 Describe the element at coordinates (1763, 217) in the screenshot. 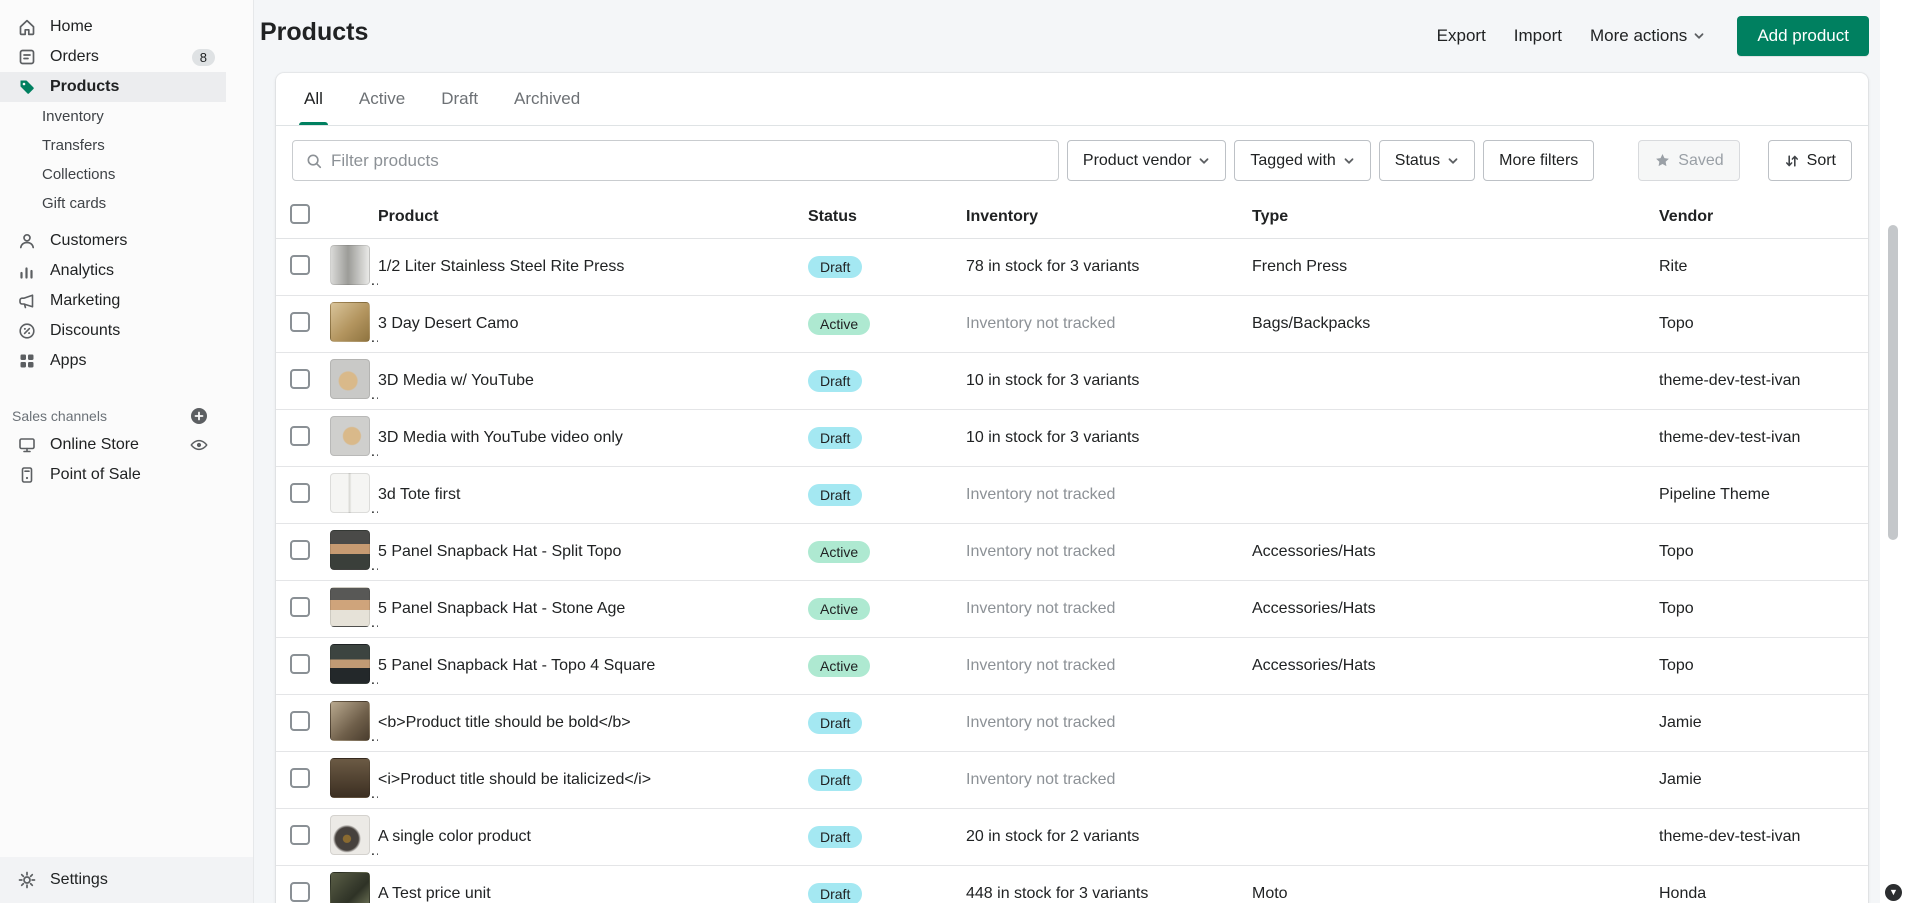

I see `column-header-vendor: Vendor` at that location.